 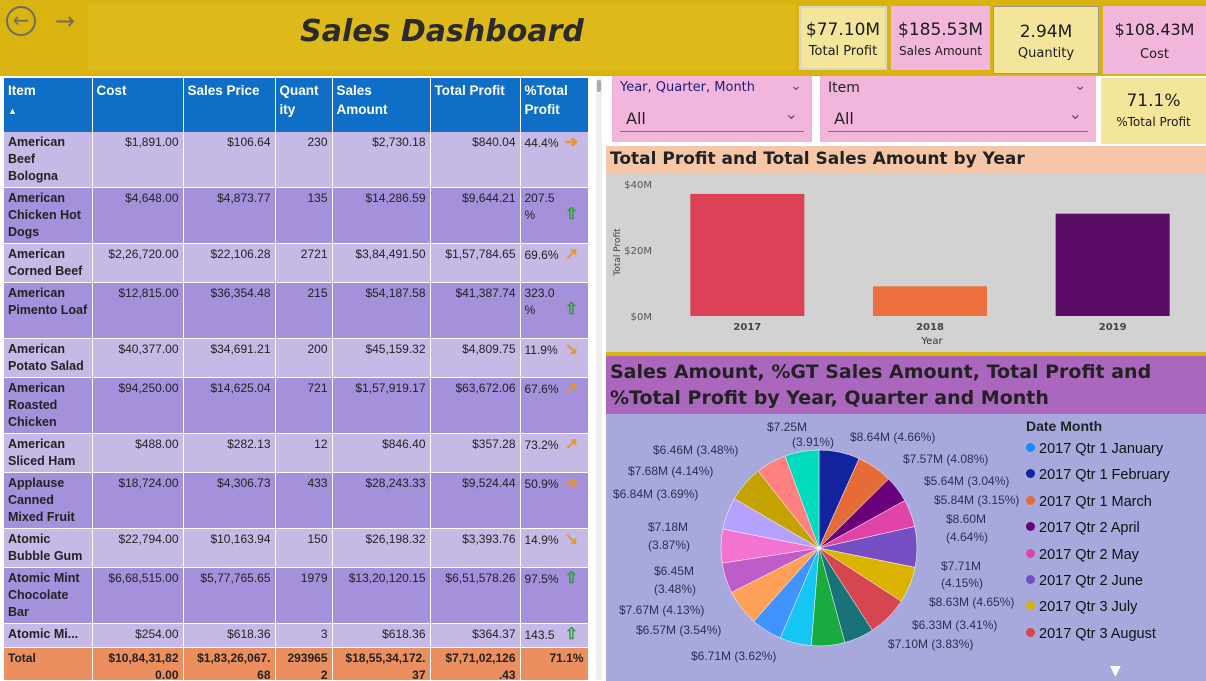 I want to click on cell-sales-price: $618.36, so click(x=229, y=635).